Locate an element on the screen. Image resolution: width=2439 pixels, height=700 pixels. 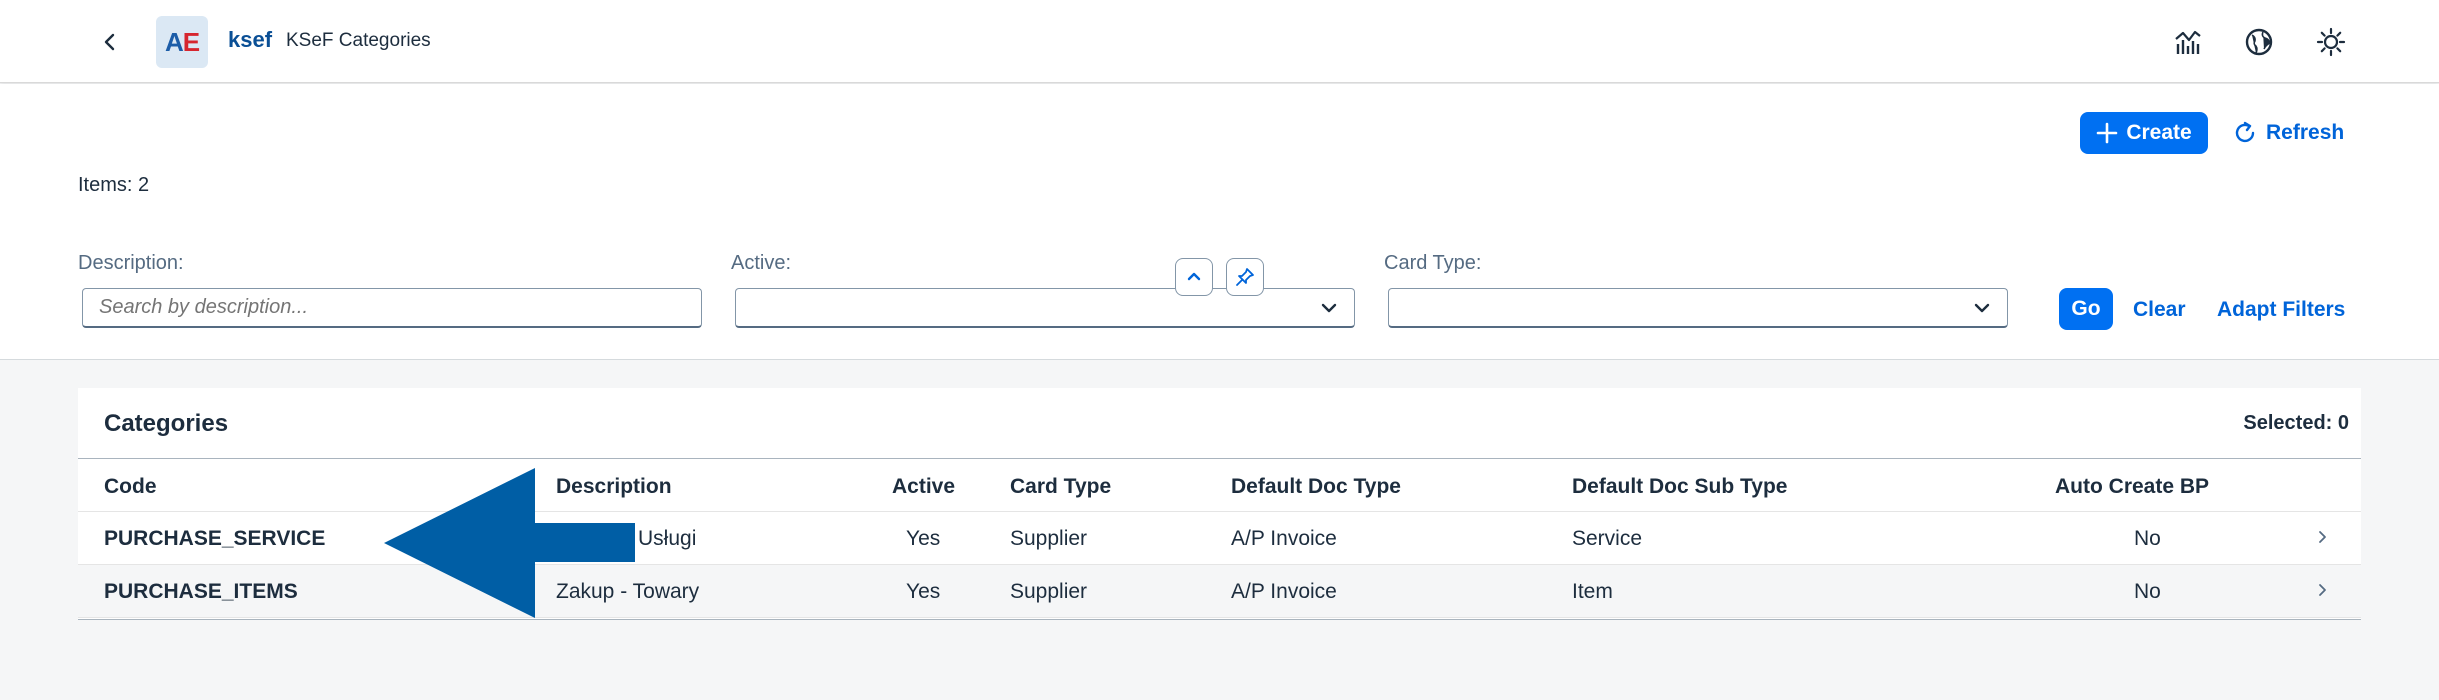
pin-icon is located at coordinates (1245, 277).